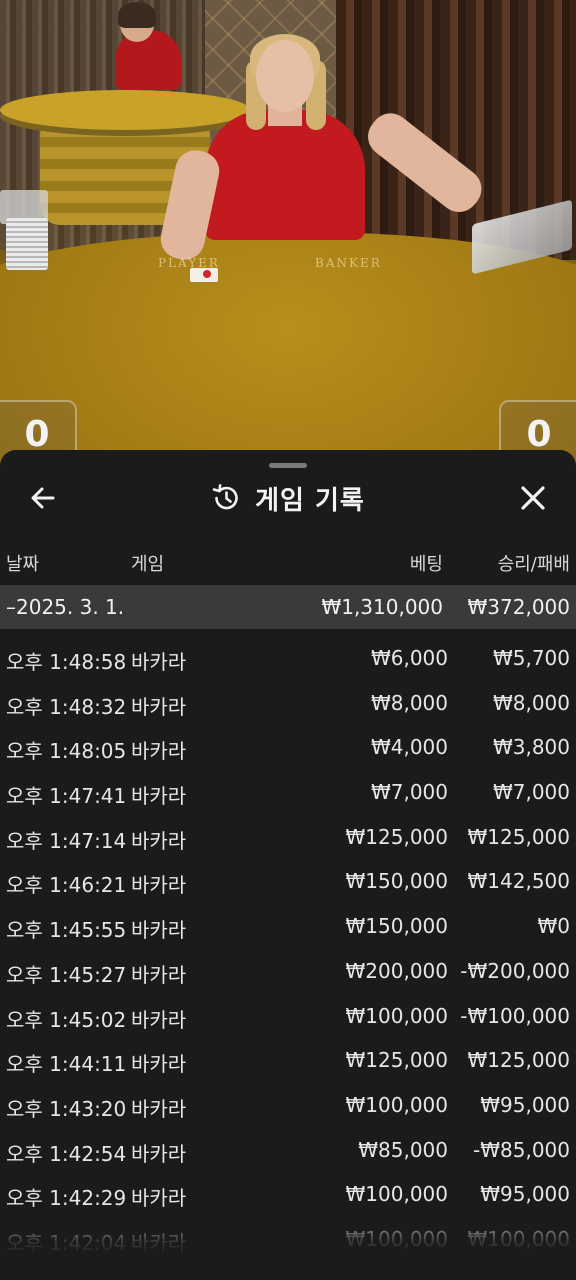 This screenshot has width=576, height=1280. Describe the element at coordinates (288, 790) in the screenshot. I see `table-row: 오후 1:47:41 바카라 ₩7,000 ₩7,000` at that location.